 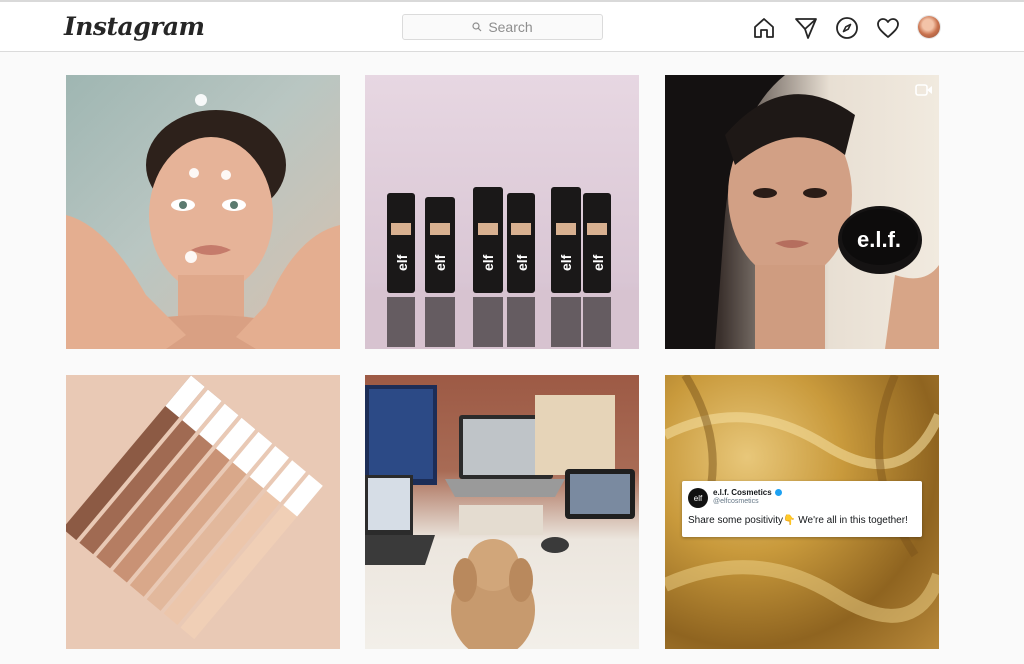 I want to click on post-3-image: e.l.f., so click(x=802, y=212).